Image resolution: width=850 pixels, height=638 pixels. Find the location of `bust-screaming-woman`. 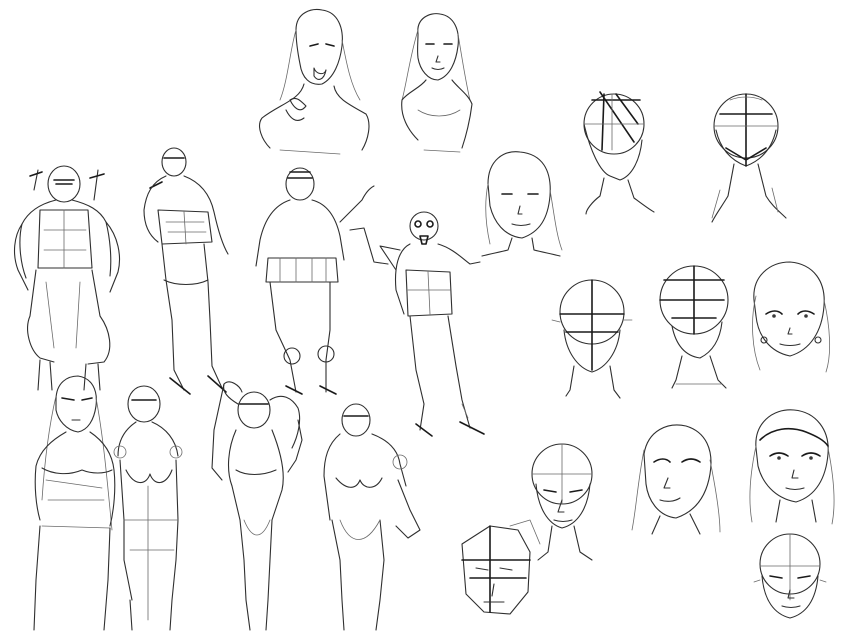

bust-screaming-woman is located at coordinates (314, 81).